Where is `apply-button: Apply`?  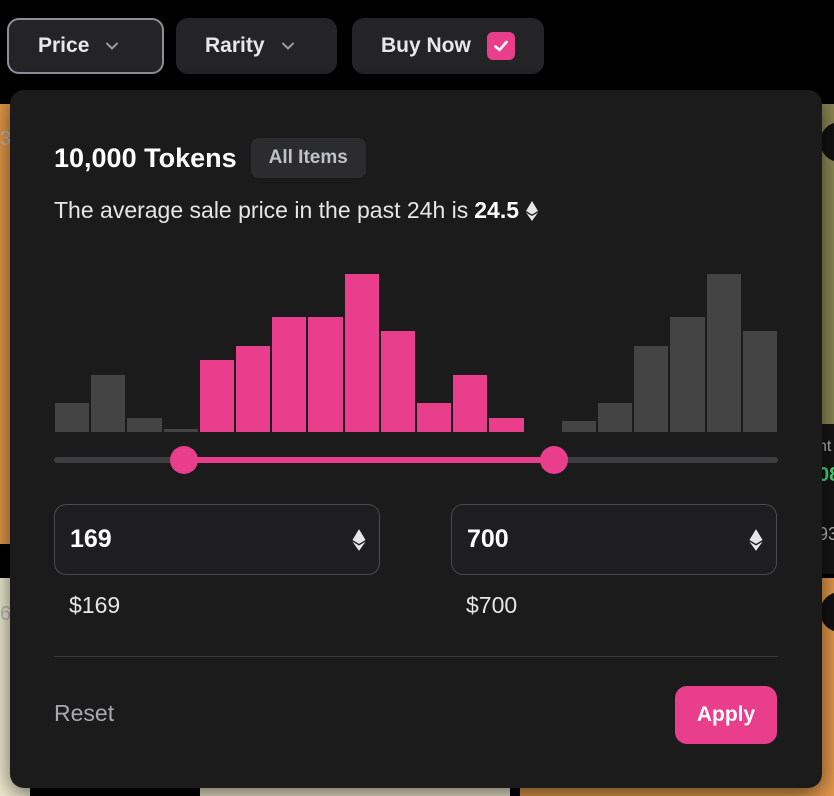 apply-button: Apply is located at coordinates (726, 715).